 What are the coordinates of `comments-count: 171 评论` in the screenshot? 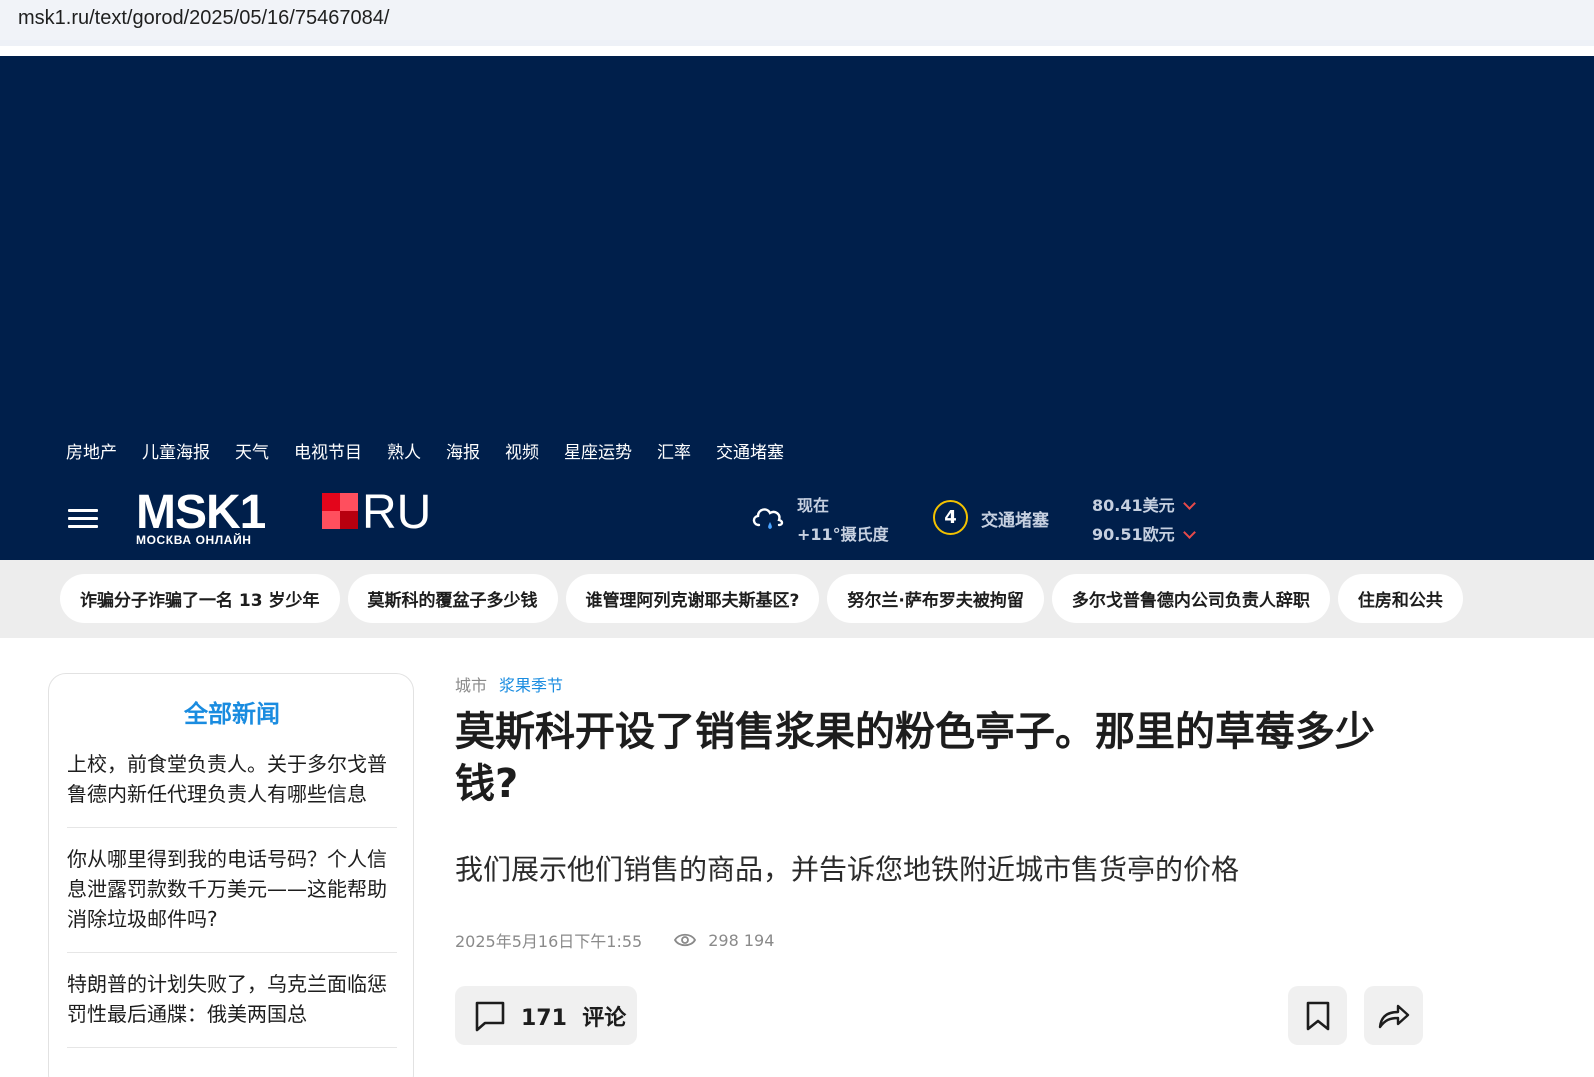 It's located at (574, 1018).